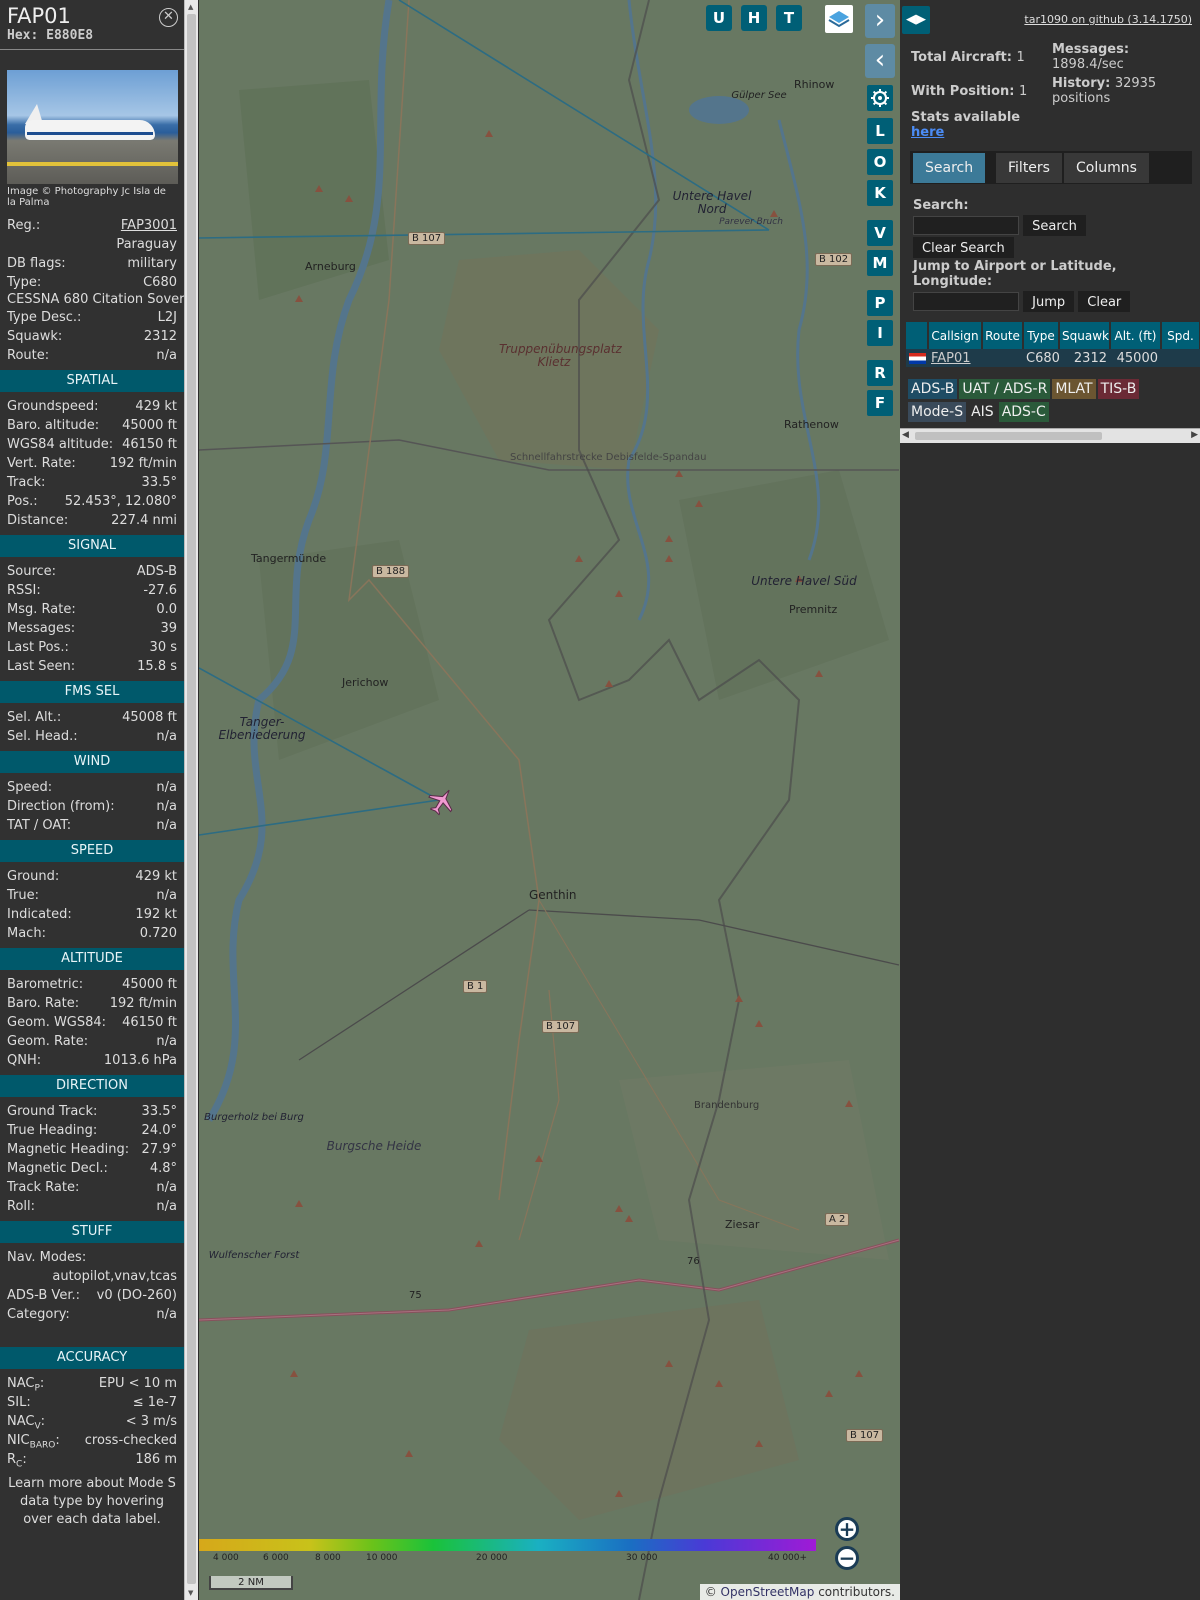 Image resolution: width=1200 pixels, height=1600 pixels. I want to click on altitude-scale-tick: 40 000+, so click(788, 1558).